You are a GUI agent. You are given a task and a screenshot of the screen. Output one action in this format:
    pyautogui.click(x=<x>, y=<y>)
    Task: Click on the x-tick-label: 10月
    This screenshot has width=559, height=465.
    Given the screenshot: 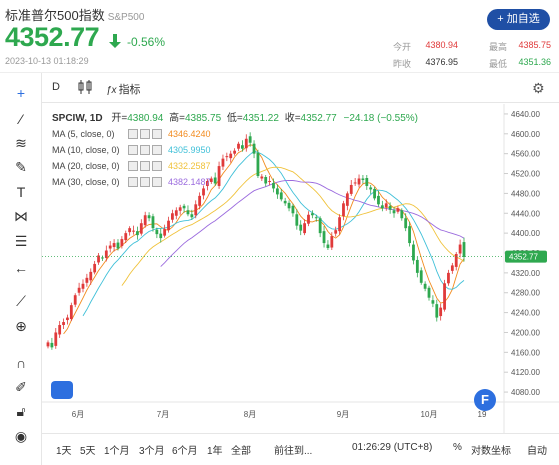 What is the action you would take?
    pyautogui.click(x=429, y=414)
    